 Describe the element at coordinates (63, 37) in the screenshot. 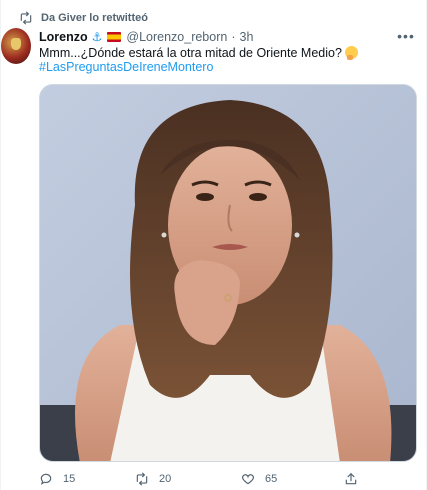

I see `author-name: Lorenzo` at that location.